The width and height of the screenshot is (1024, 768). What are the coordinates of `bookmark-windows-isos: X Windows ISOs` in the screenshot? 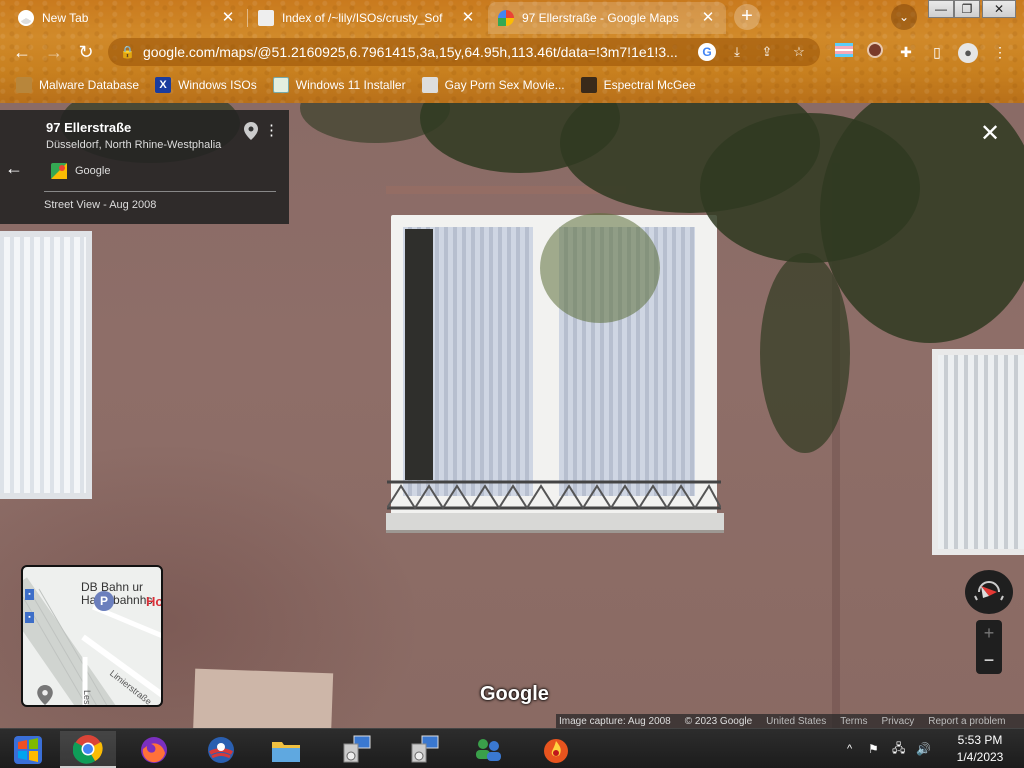 It's located at (206, 85).